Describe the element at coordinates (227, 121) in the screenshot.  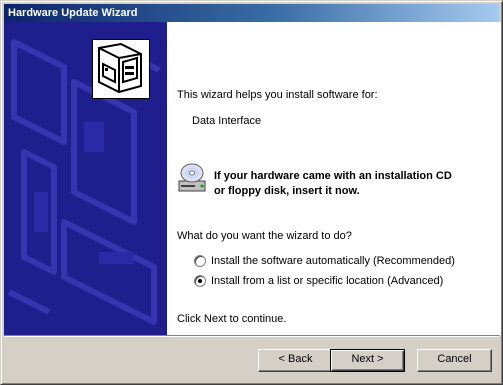
I see `device-name: Data Interface` at that location.